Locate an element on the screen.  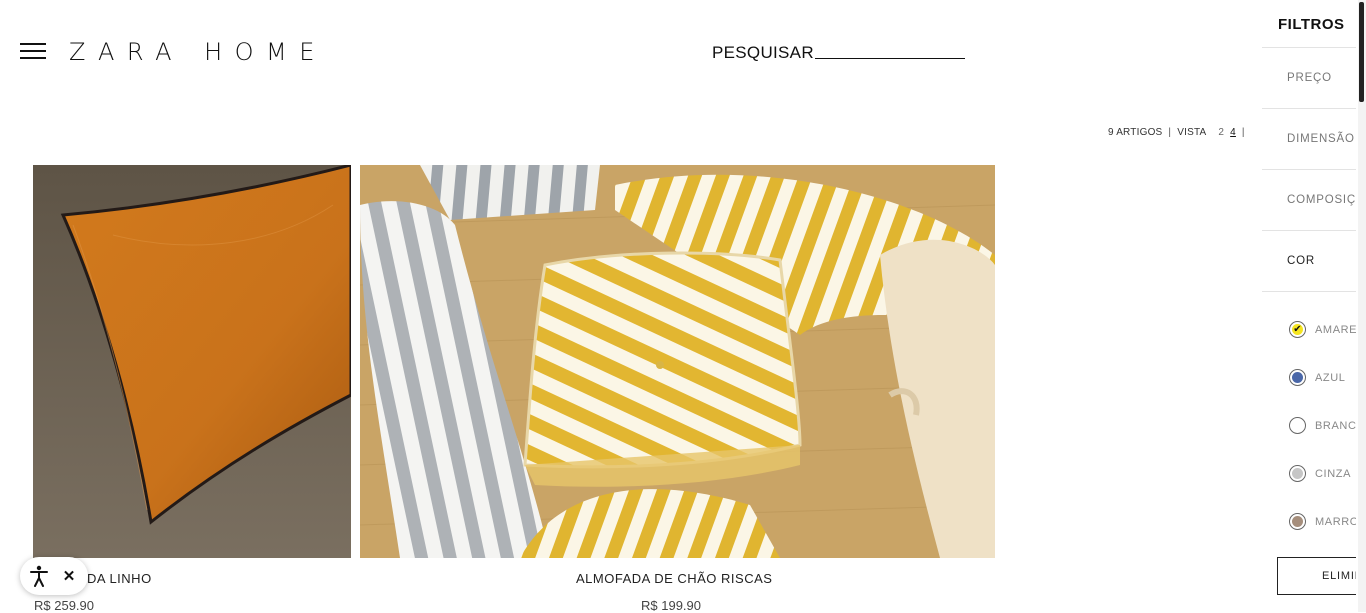
color-option-yellow: ✔ AMARE is located at coordinates (1322, 329).